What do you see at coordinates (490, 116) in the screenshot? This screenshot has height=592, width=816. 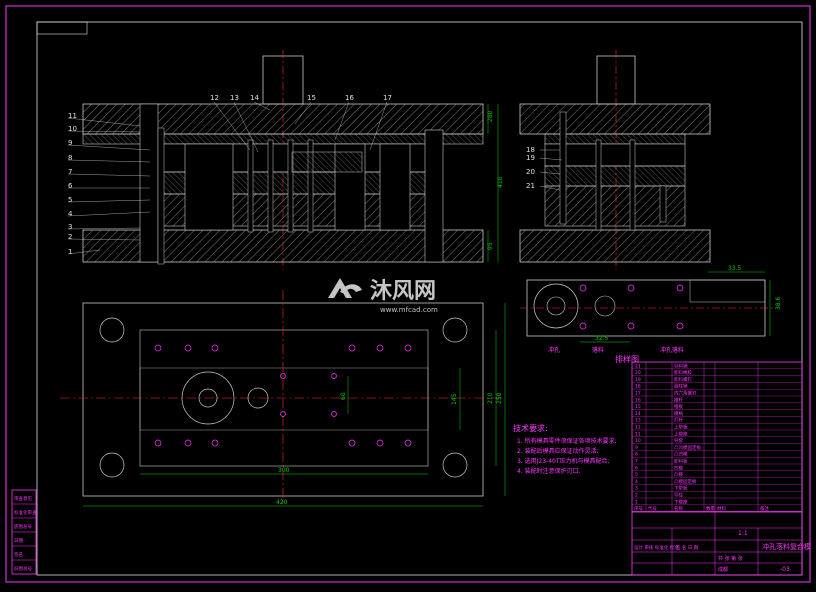 I see `dim-label: 280` at bounding box center [490, 116].